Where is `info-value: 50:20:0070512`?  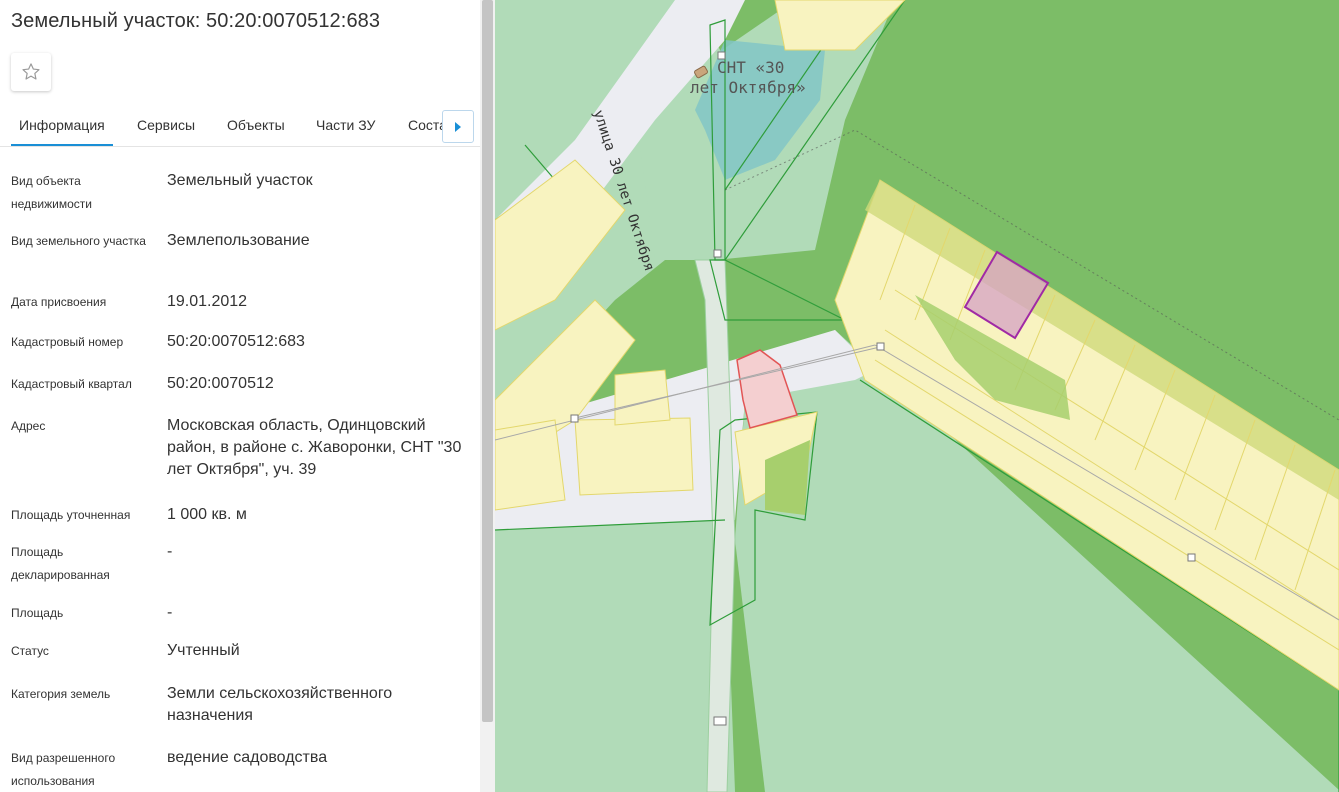
info-value: 50:20:0070512 is located at coordinates (220, 383).